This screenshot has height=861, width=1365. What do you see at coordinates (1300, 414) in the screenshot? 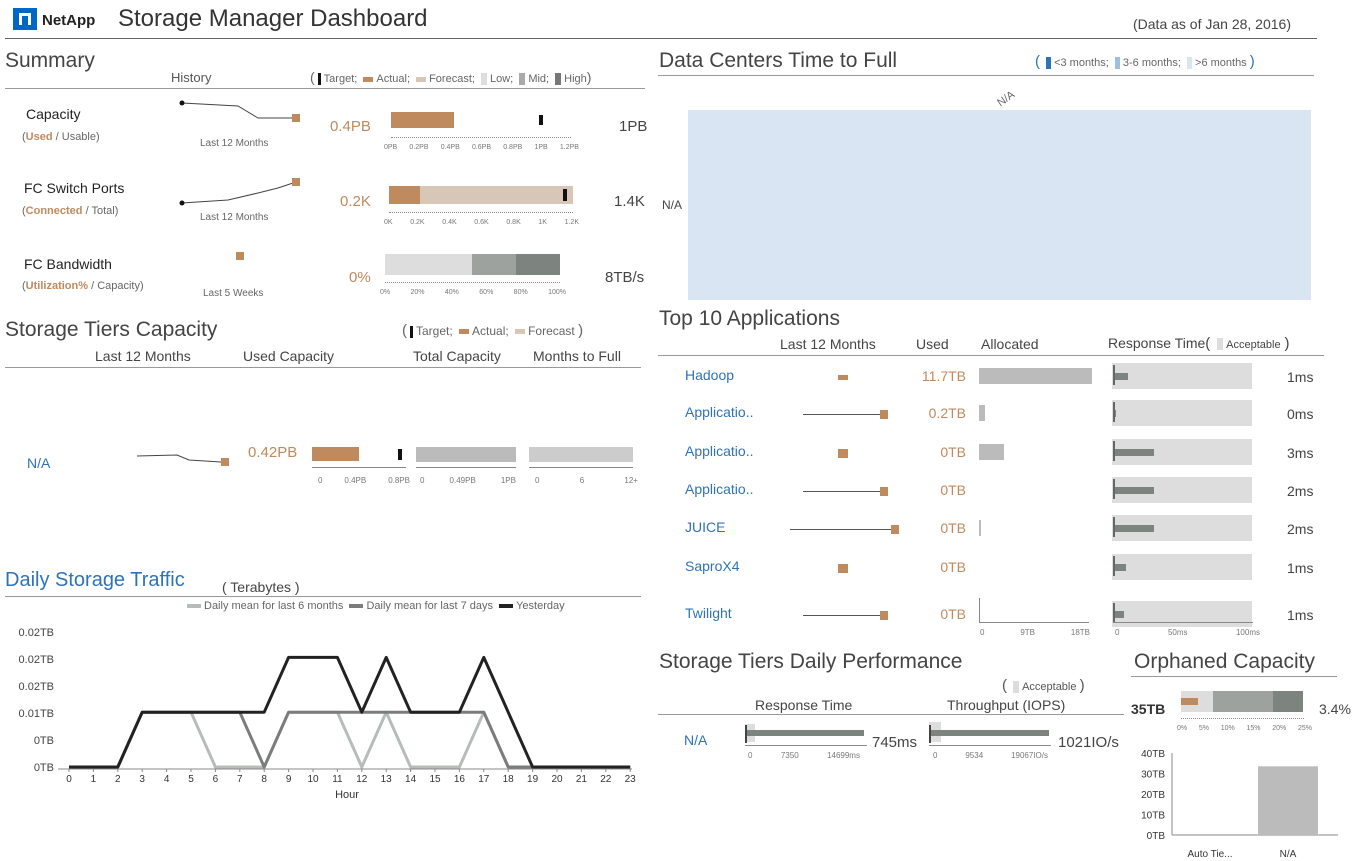
I see `app-response-time: 0ms` at bounding box center [1300, 414].